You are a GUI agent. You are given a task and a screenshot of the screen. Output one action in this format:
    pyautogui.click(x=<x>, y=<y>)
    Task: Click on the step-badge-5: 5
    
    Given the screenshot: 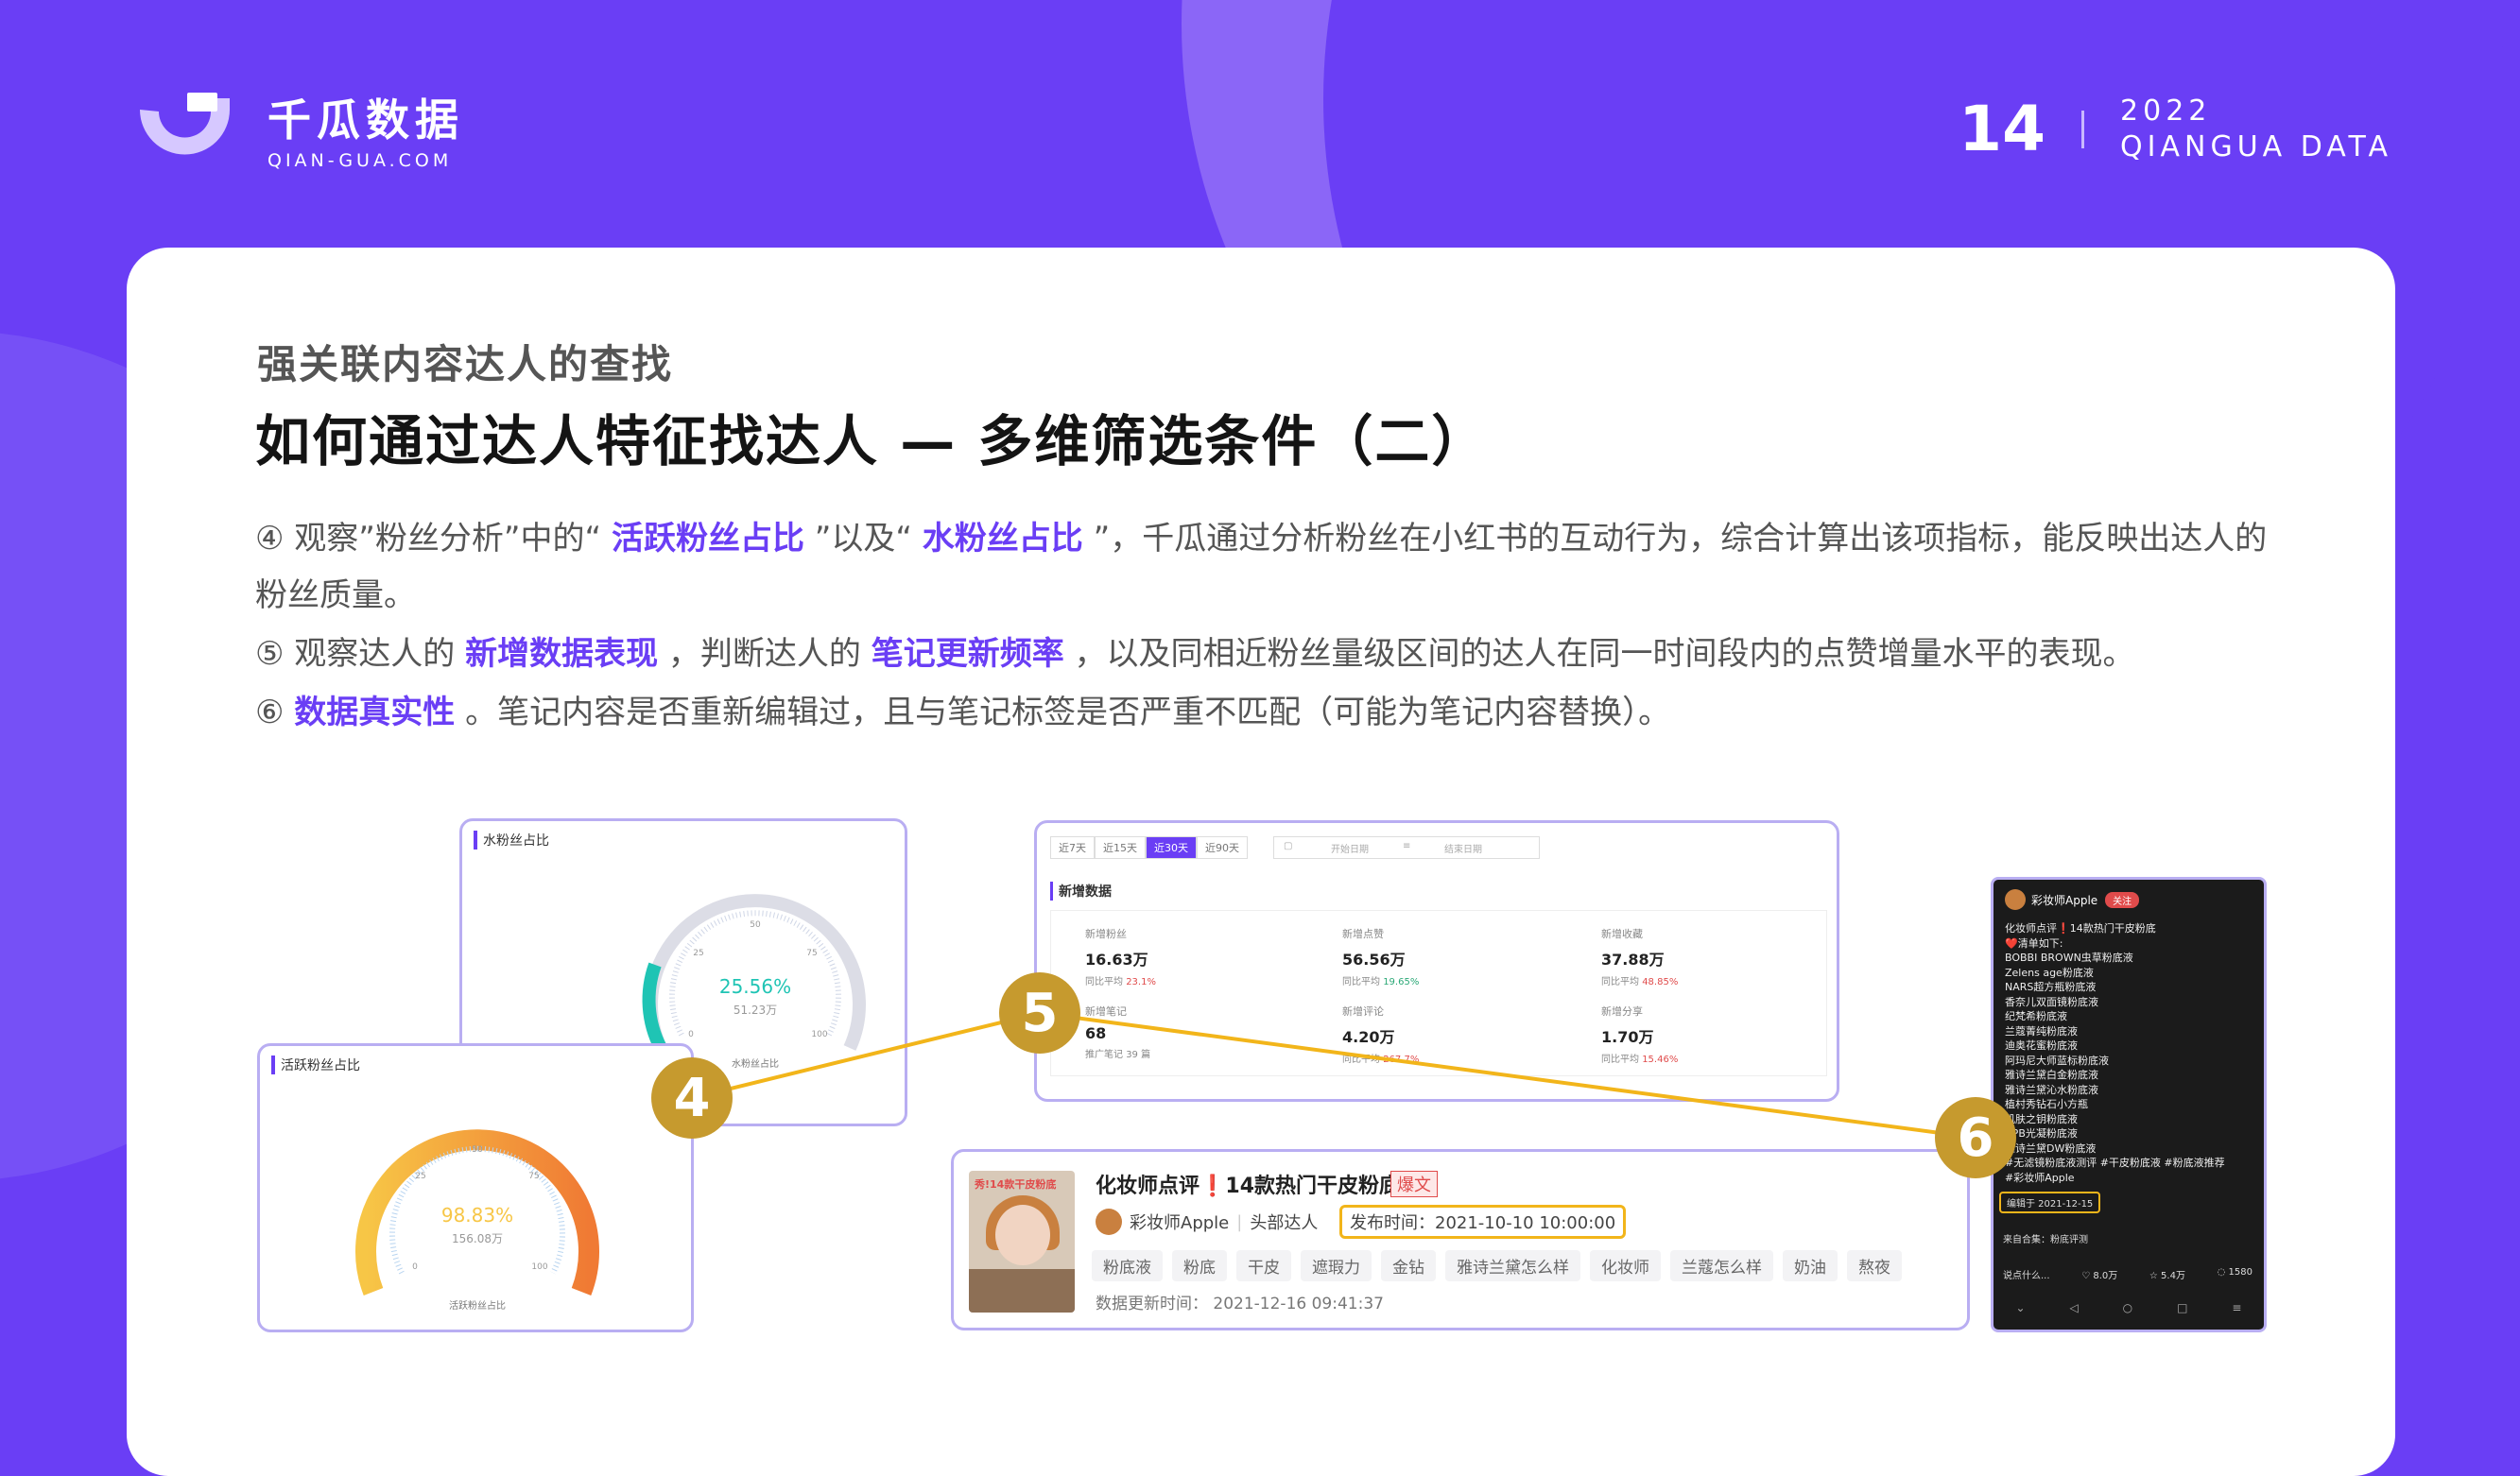 What is the action you would take?
    pyautogui.click(x=1039, y=1013)
    